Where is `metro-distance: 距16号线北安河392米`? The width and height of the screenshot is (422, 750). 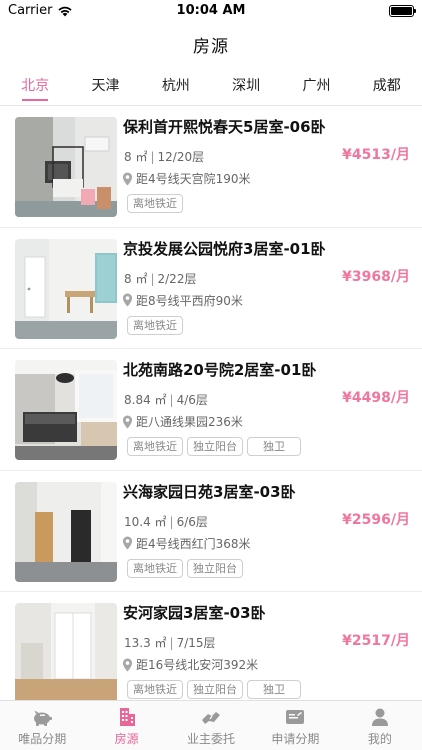 metro-distance: 距16号线北安河392米 is located at coordinates (190, 664).